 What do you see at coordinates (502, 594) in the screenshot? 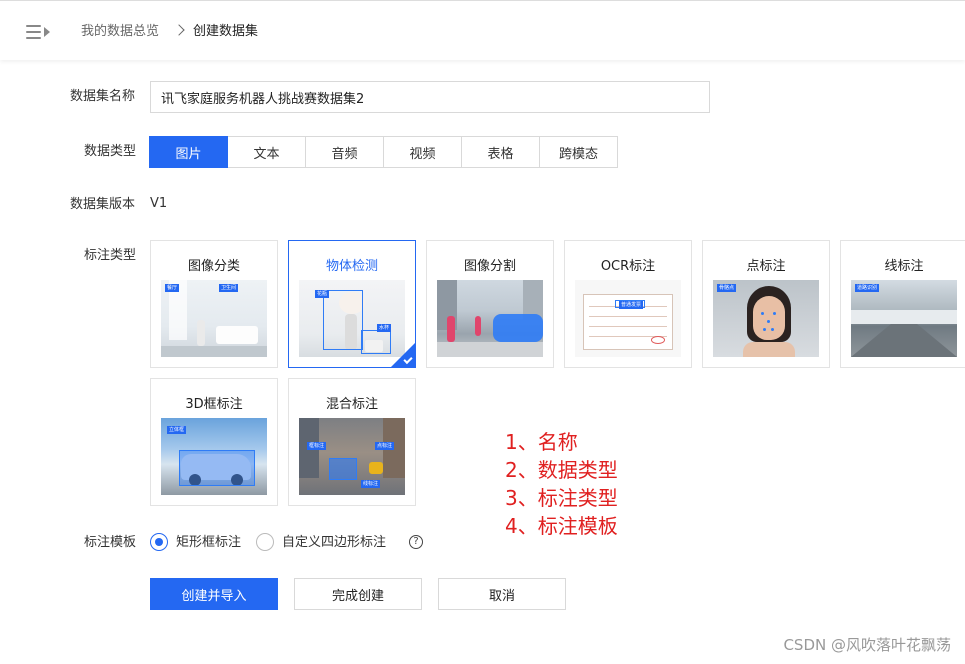
I see `cancel-button: 取消` at bounding box center [502, 594].